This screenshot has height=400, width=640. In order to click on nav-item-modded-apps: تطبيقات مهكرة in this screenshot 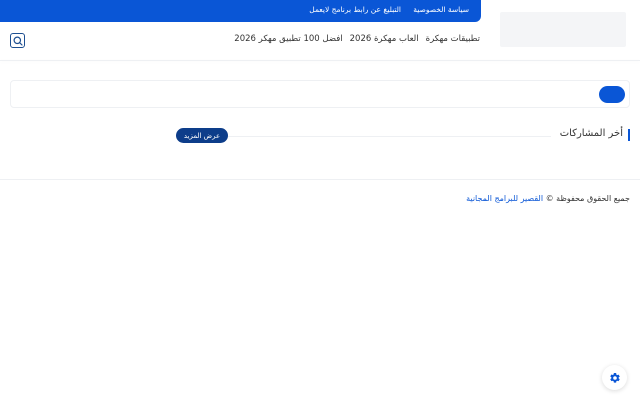, I will do `click(453, 39)`.